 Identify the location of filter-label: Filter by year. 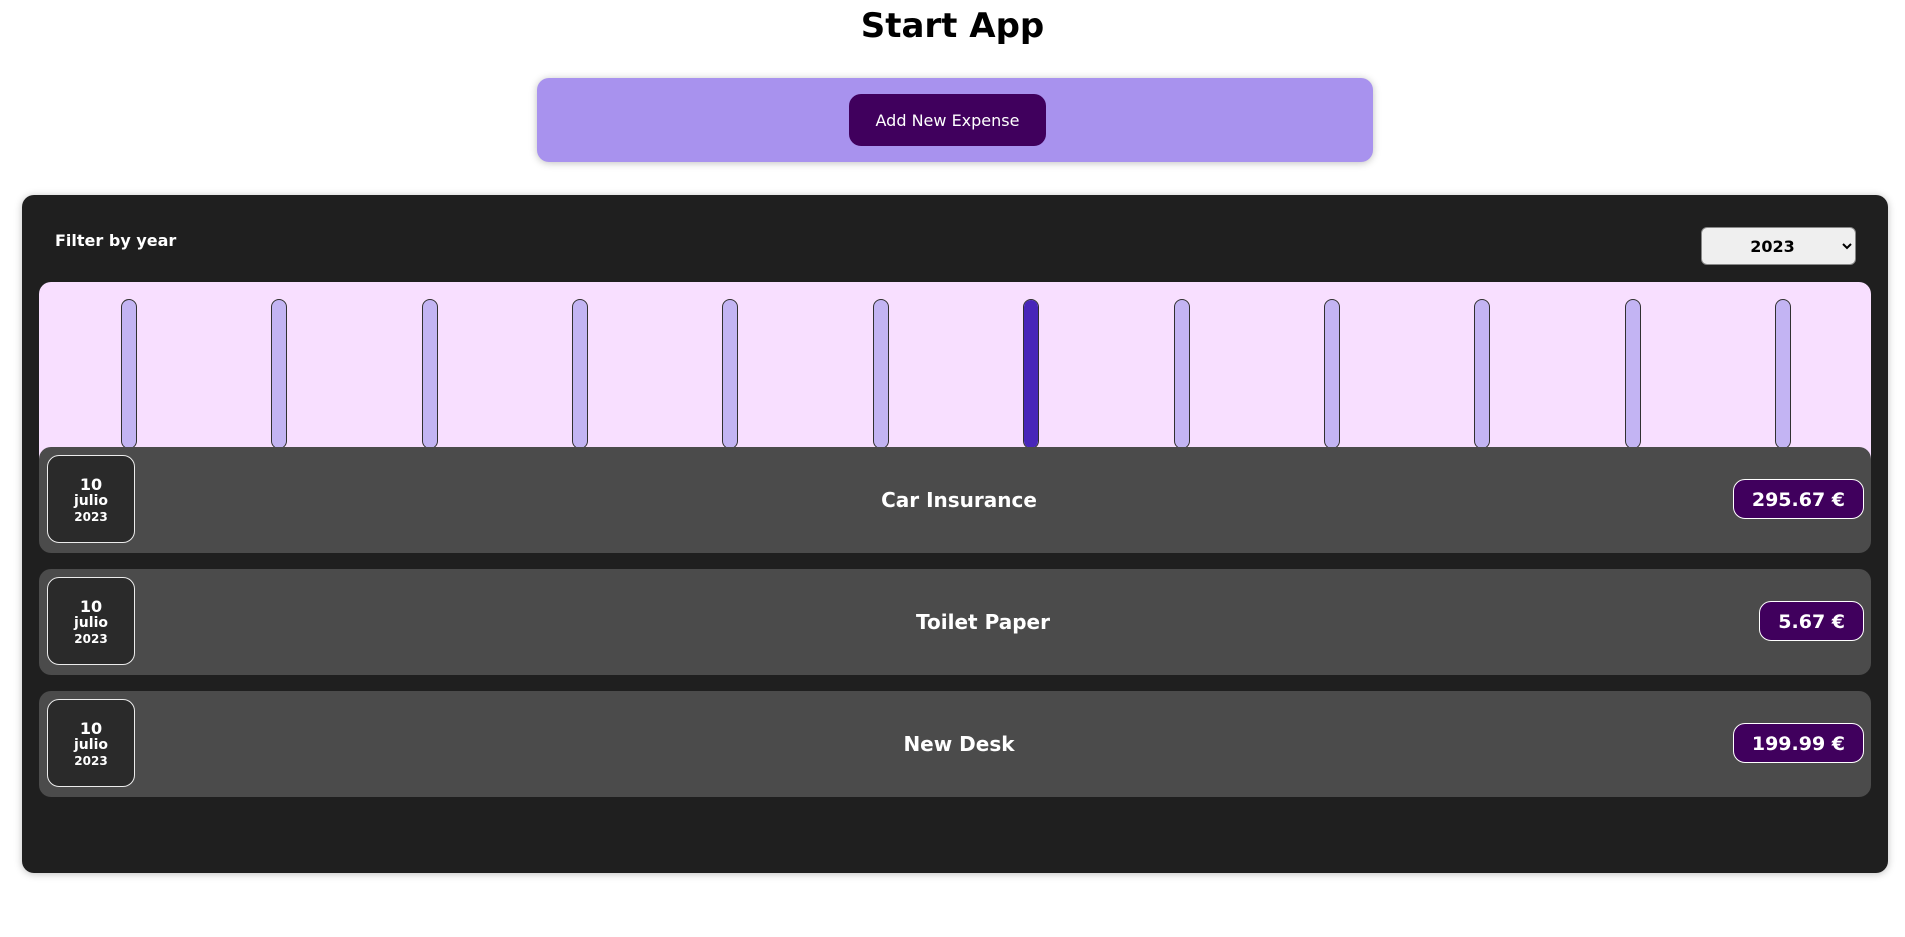
(116, 240).